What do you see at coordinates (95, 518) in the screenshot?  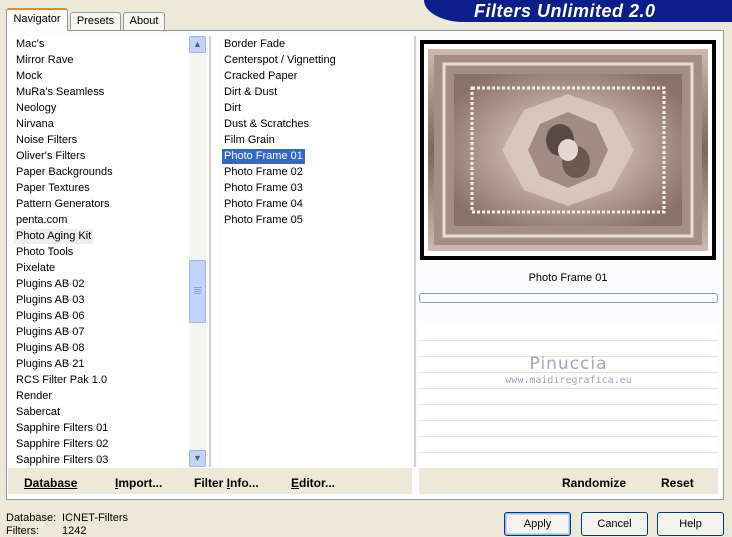 I see `database-info-value: ICNET-Filters` at bounding box center [95, 518].